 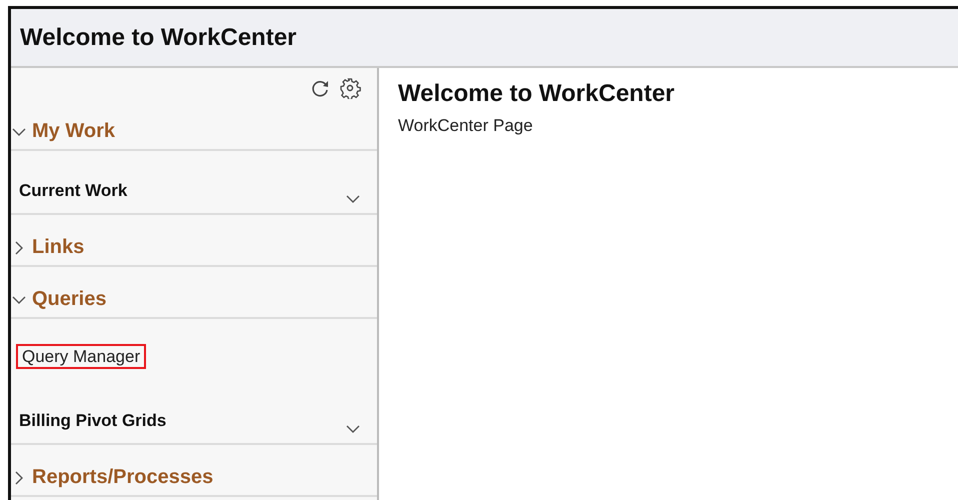 What do you see at coordinates (69, 299) in the screenshot?
I see `section-heading: Queries` at bounding box center [69, 299].